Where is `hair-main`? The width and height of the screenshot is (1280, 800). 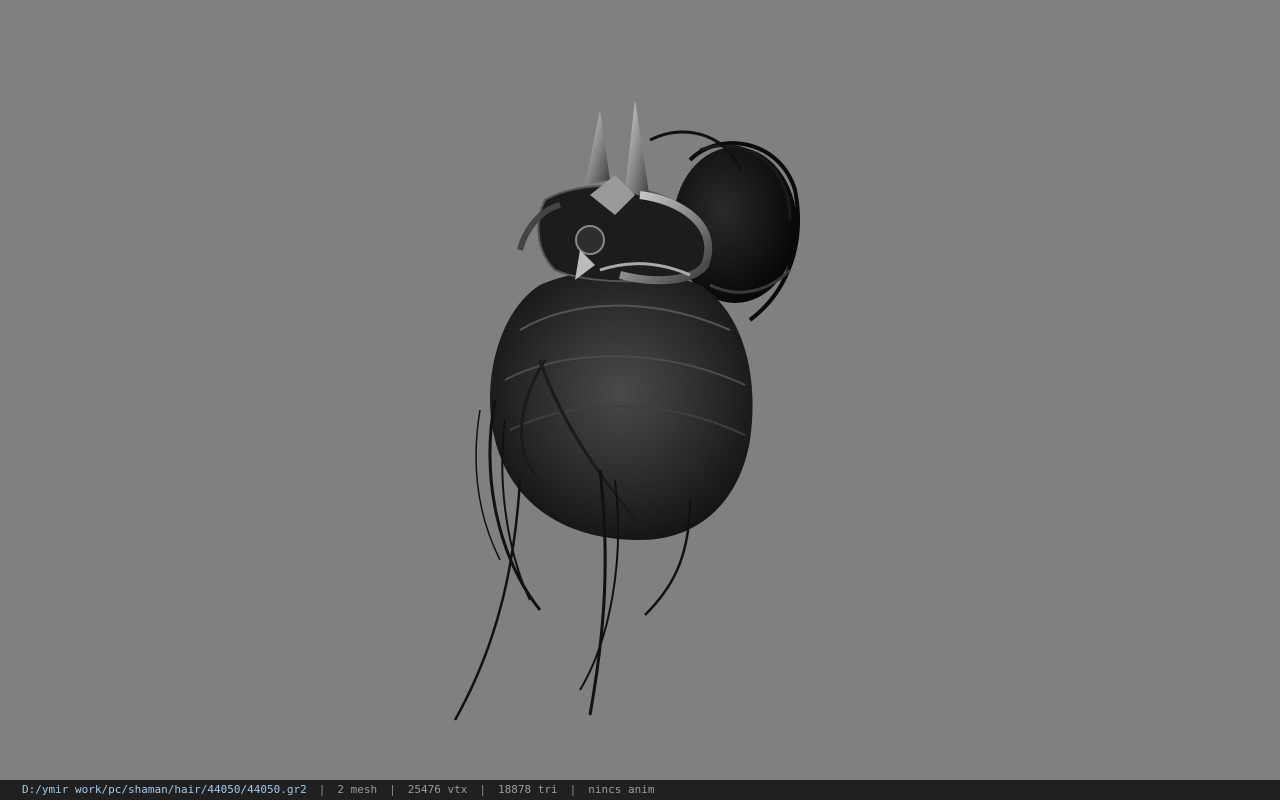 hair-main is located at coordinates (621, 405).